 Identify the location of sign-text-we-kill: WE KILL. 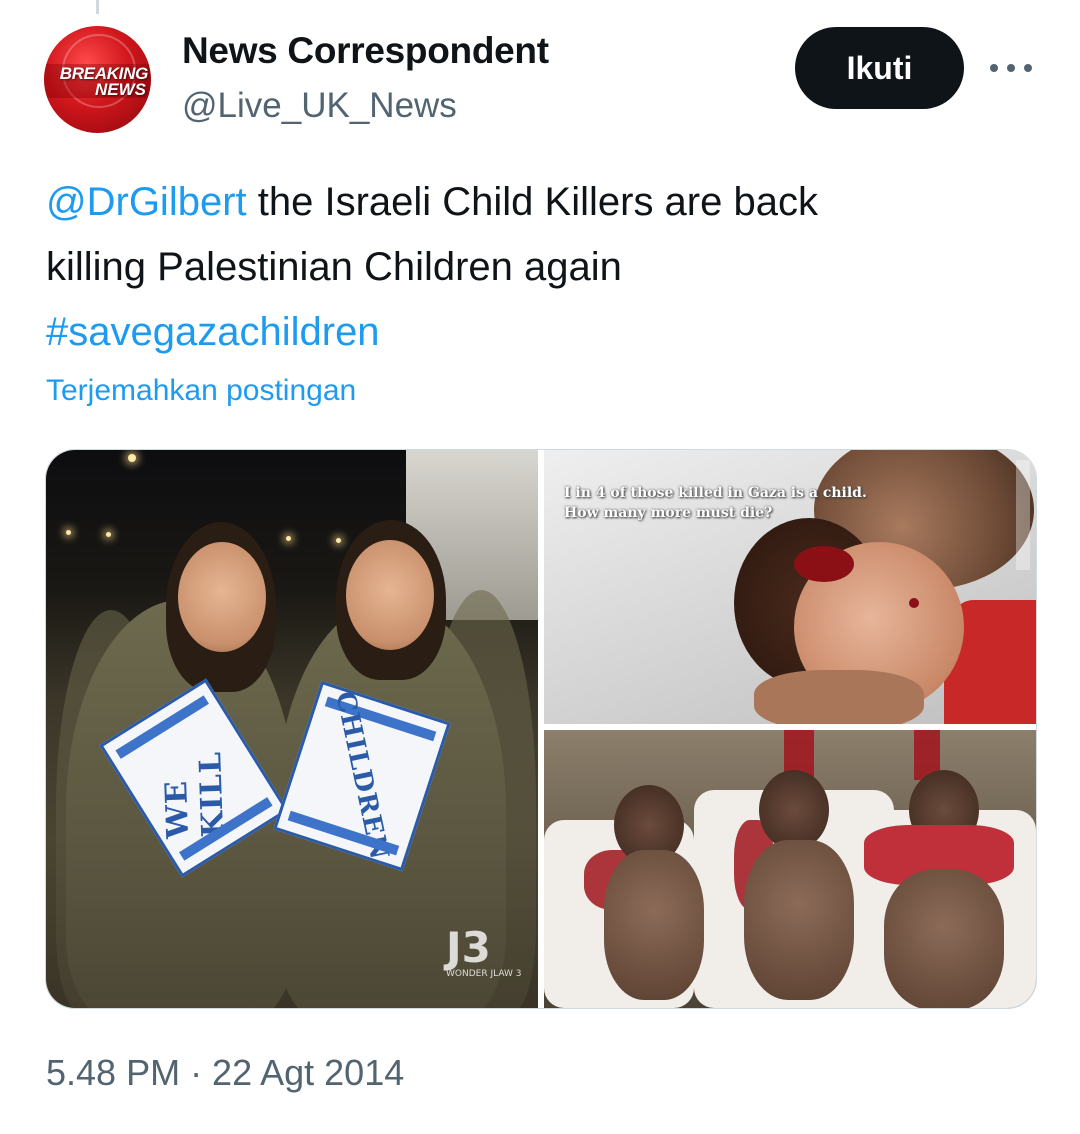
(195, 795).